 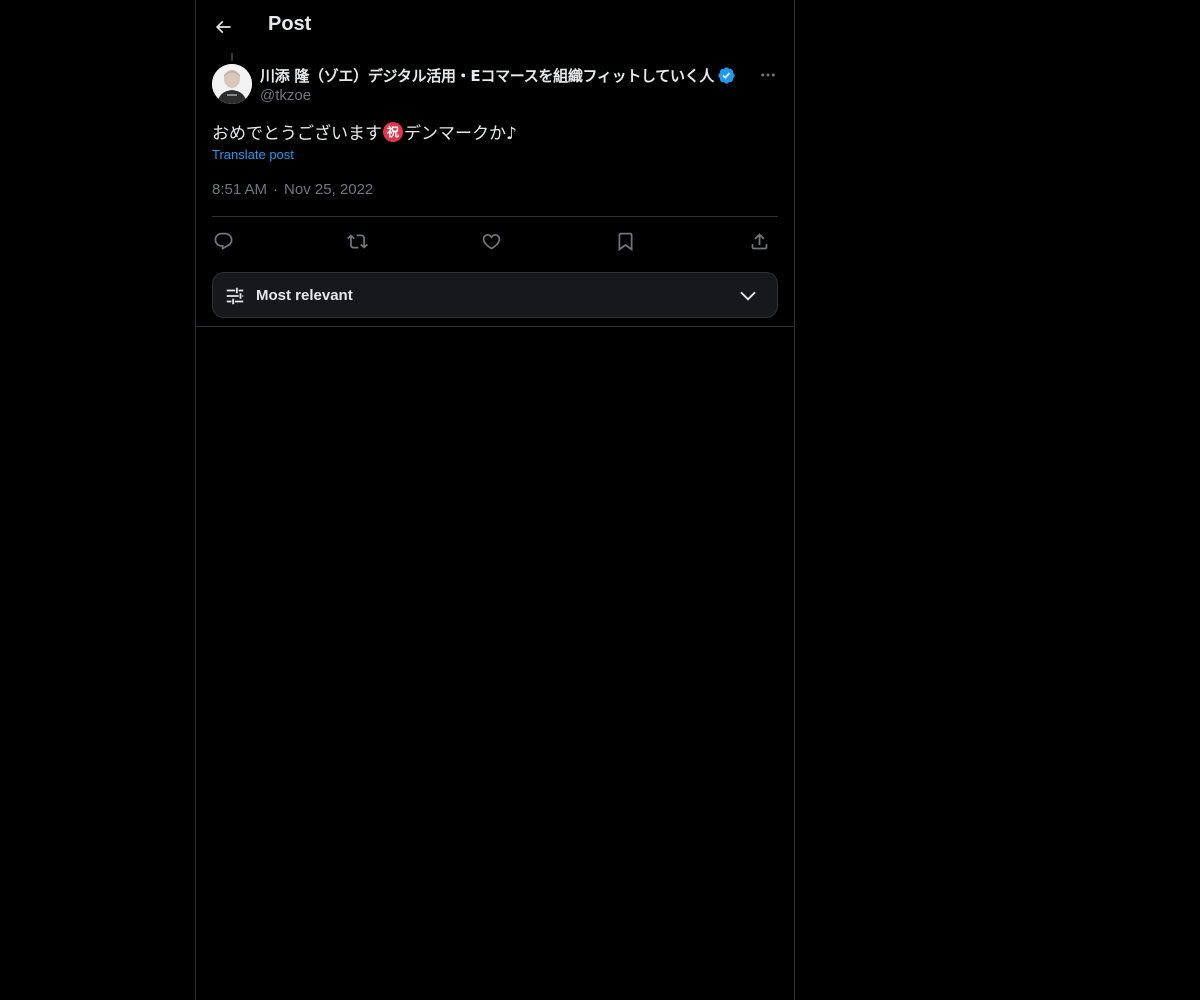 What do you see at coordinates (495, 26) in the screenshot?
I see `page-header: Post` at bounding box center [495, 26].